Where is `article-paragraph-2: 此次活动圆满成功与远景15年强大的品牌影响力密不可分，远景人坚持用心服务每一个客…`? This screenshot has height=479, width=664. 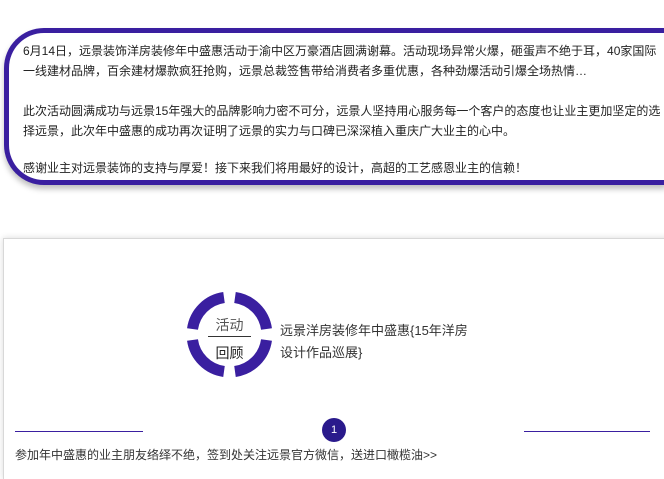
article-paragraph-2: 此次活动圆满成功与远景15年强大的品牌影响力密不可分，远景人坚持用心服务每一个客… is located at coordinates (342, 121).